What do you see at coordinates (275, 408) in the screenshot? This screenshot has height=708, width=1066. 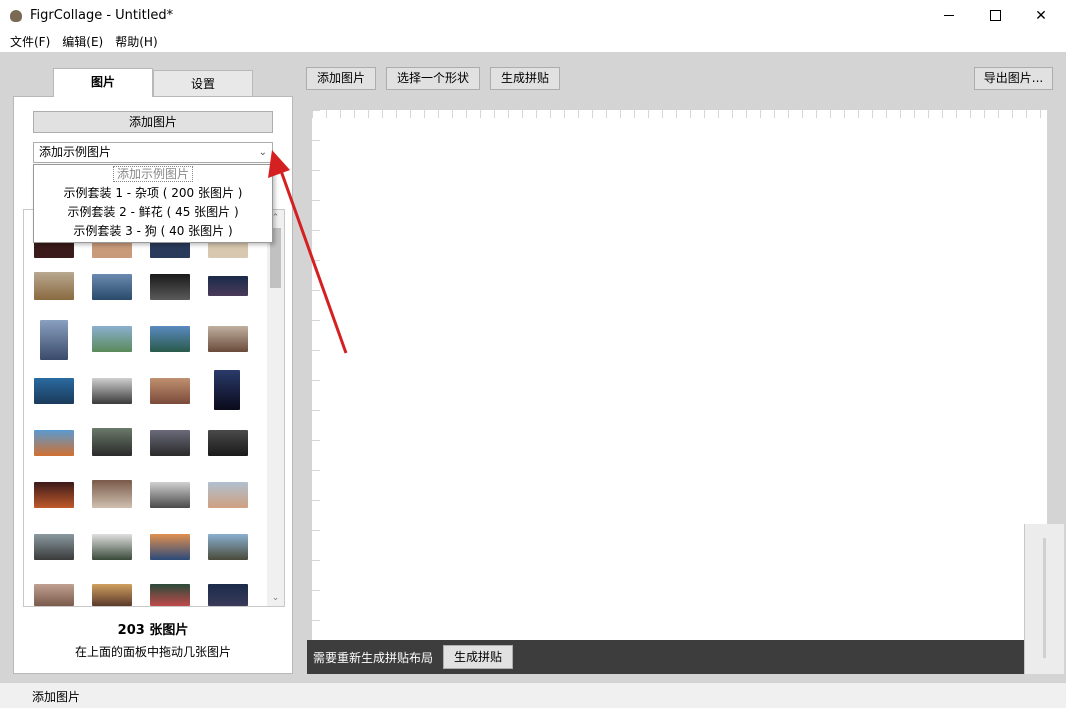 I see `thumbnail-scrollbar: ⌃ ⌄` at bounding box center [275, 408].